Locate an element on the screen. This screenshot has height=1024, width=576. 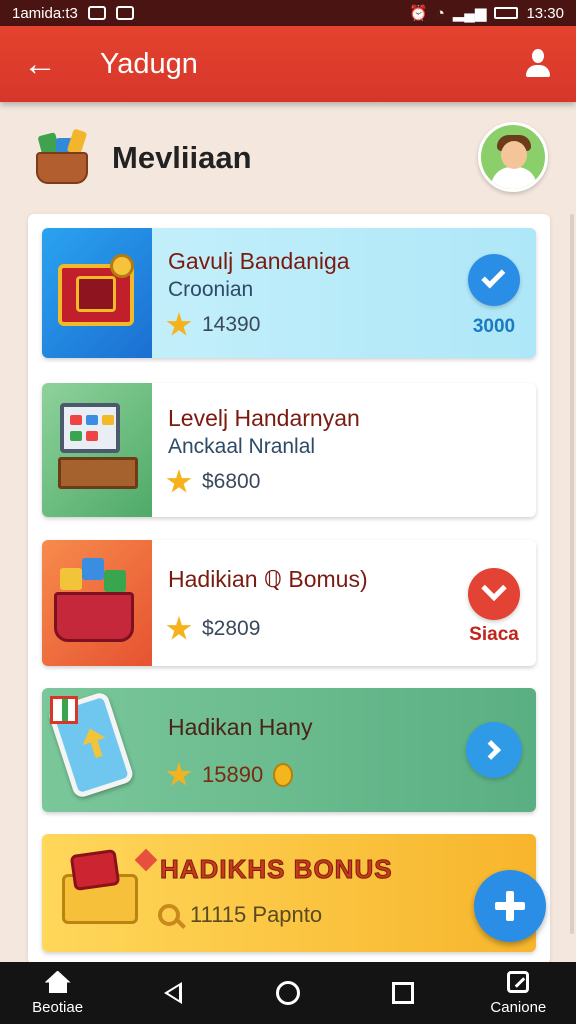
offer-points: 11115 Papnto is located at coordinates (240, 915).